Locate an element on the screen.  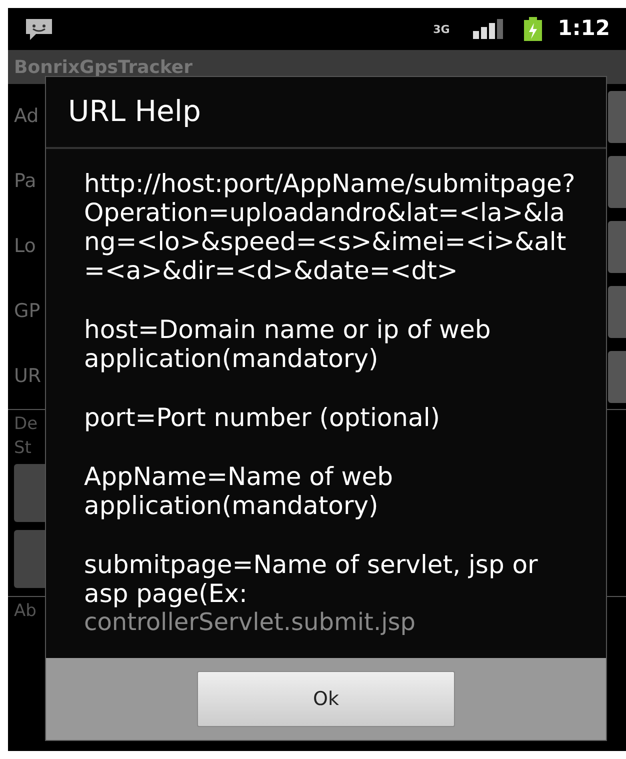
battery-icon is located at coordinates (533, 29).